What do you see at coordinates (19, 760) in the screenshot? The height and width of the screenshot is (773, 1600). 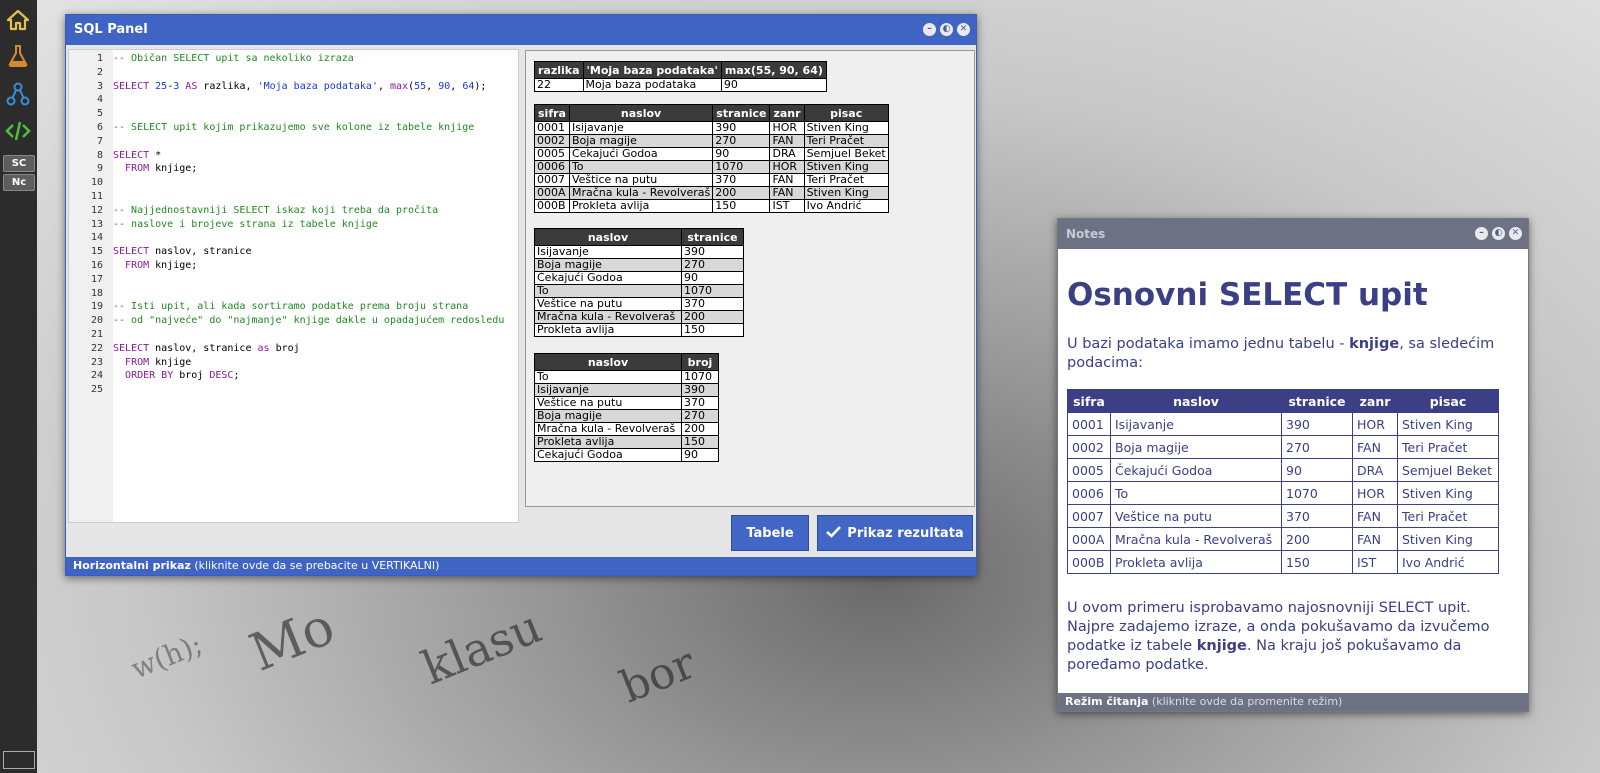 I see `sidebar-bottom-box` at bounding box center [19, 760].